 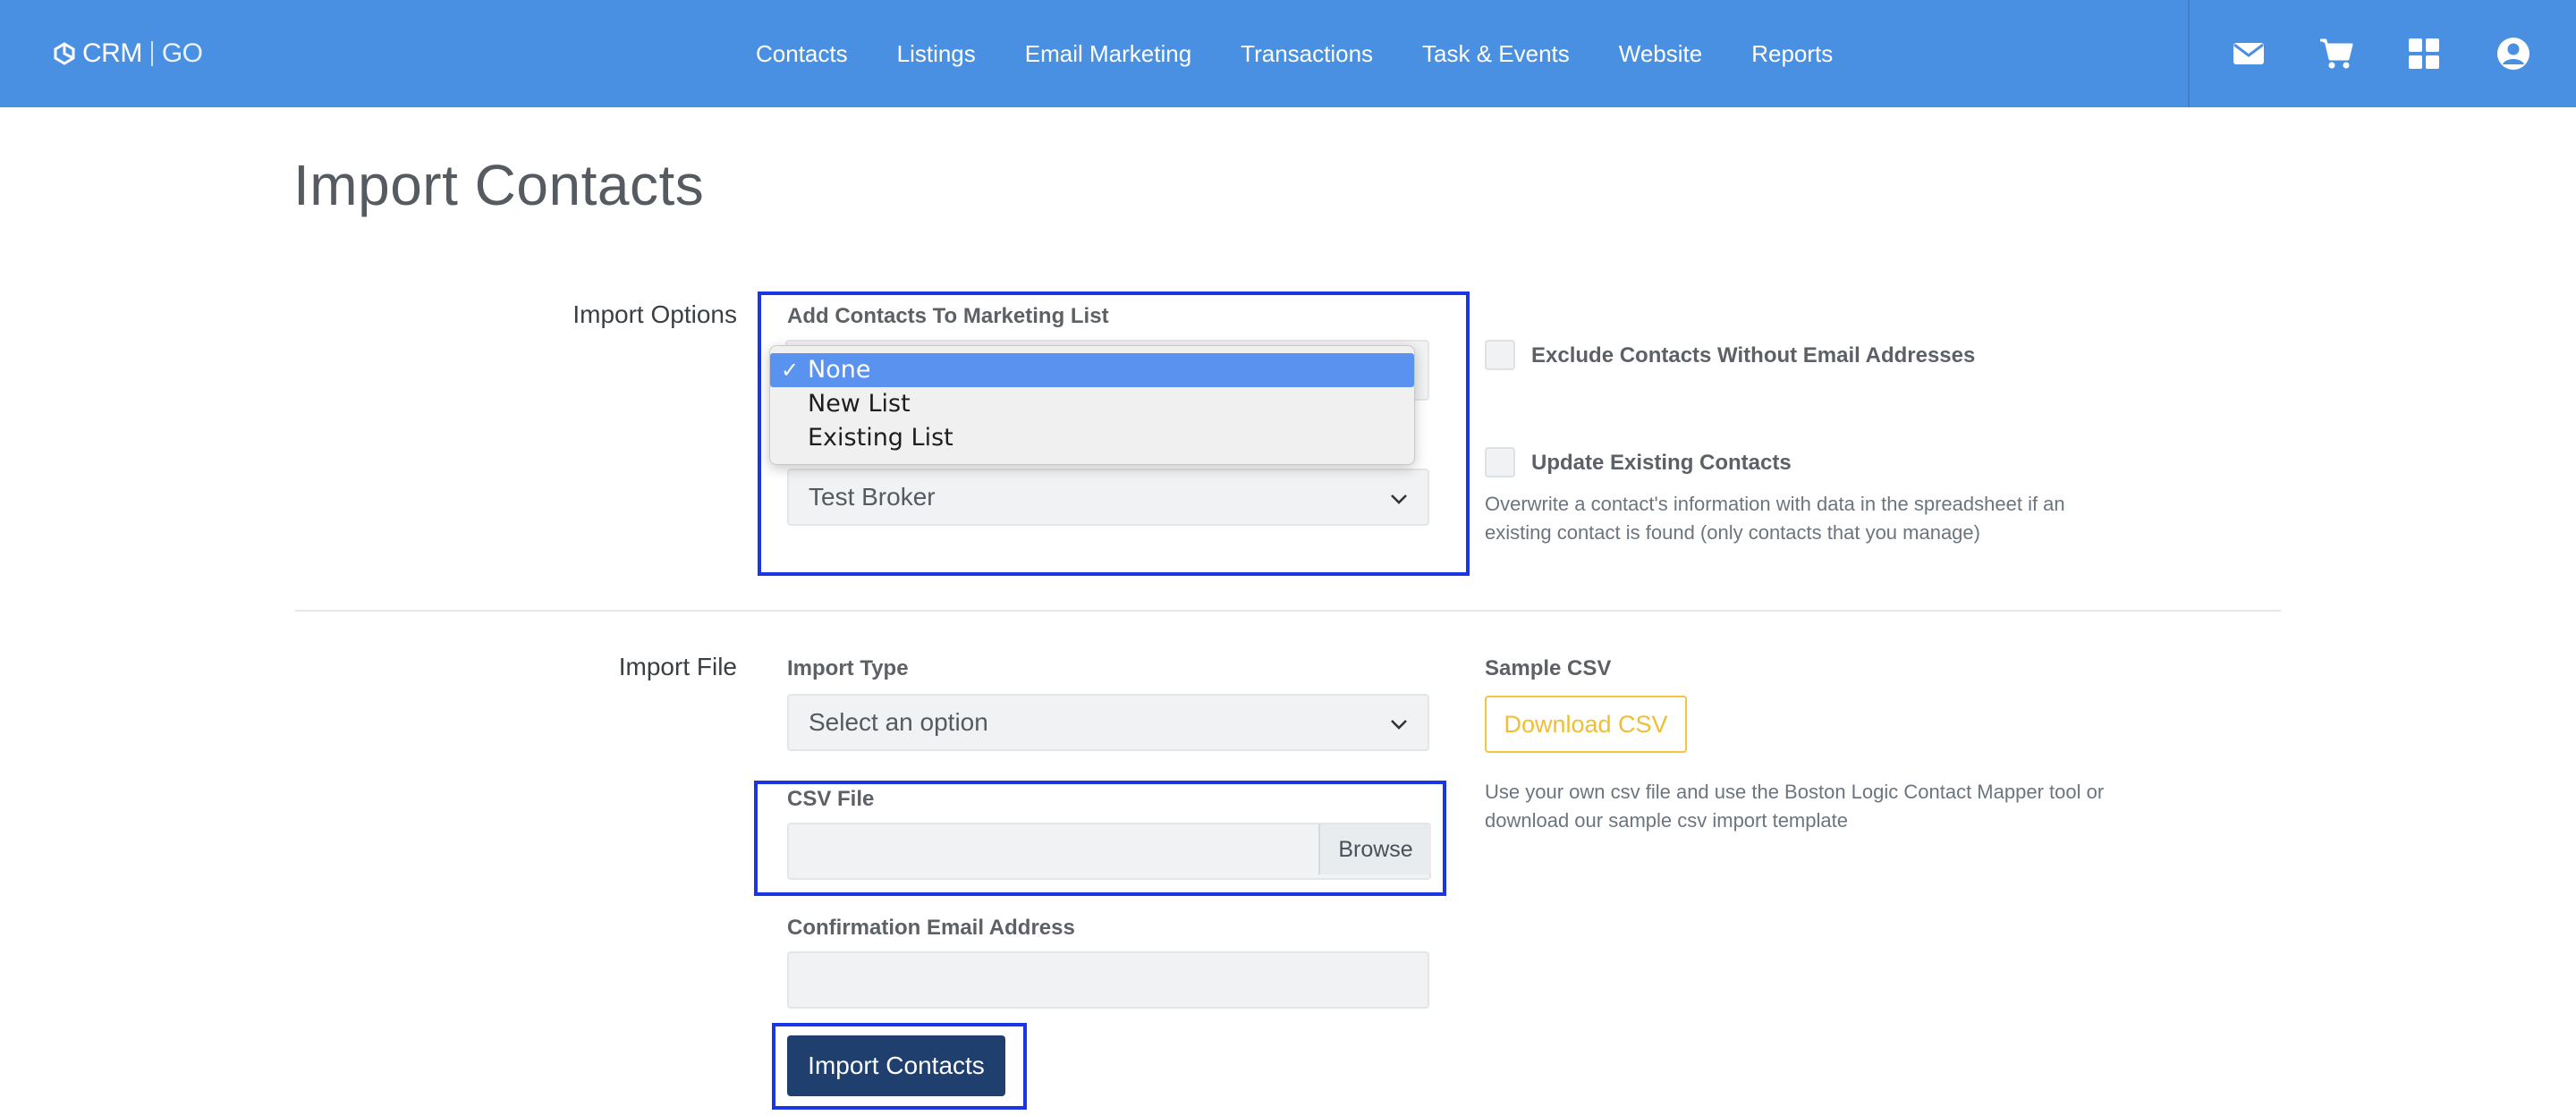 I want to click on dropdown-option-label: Existing List, so click(x=880, y=438).